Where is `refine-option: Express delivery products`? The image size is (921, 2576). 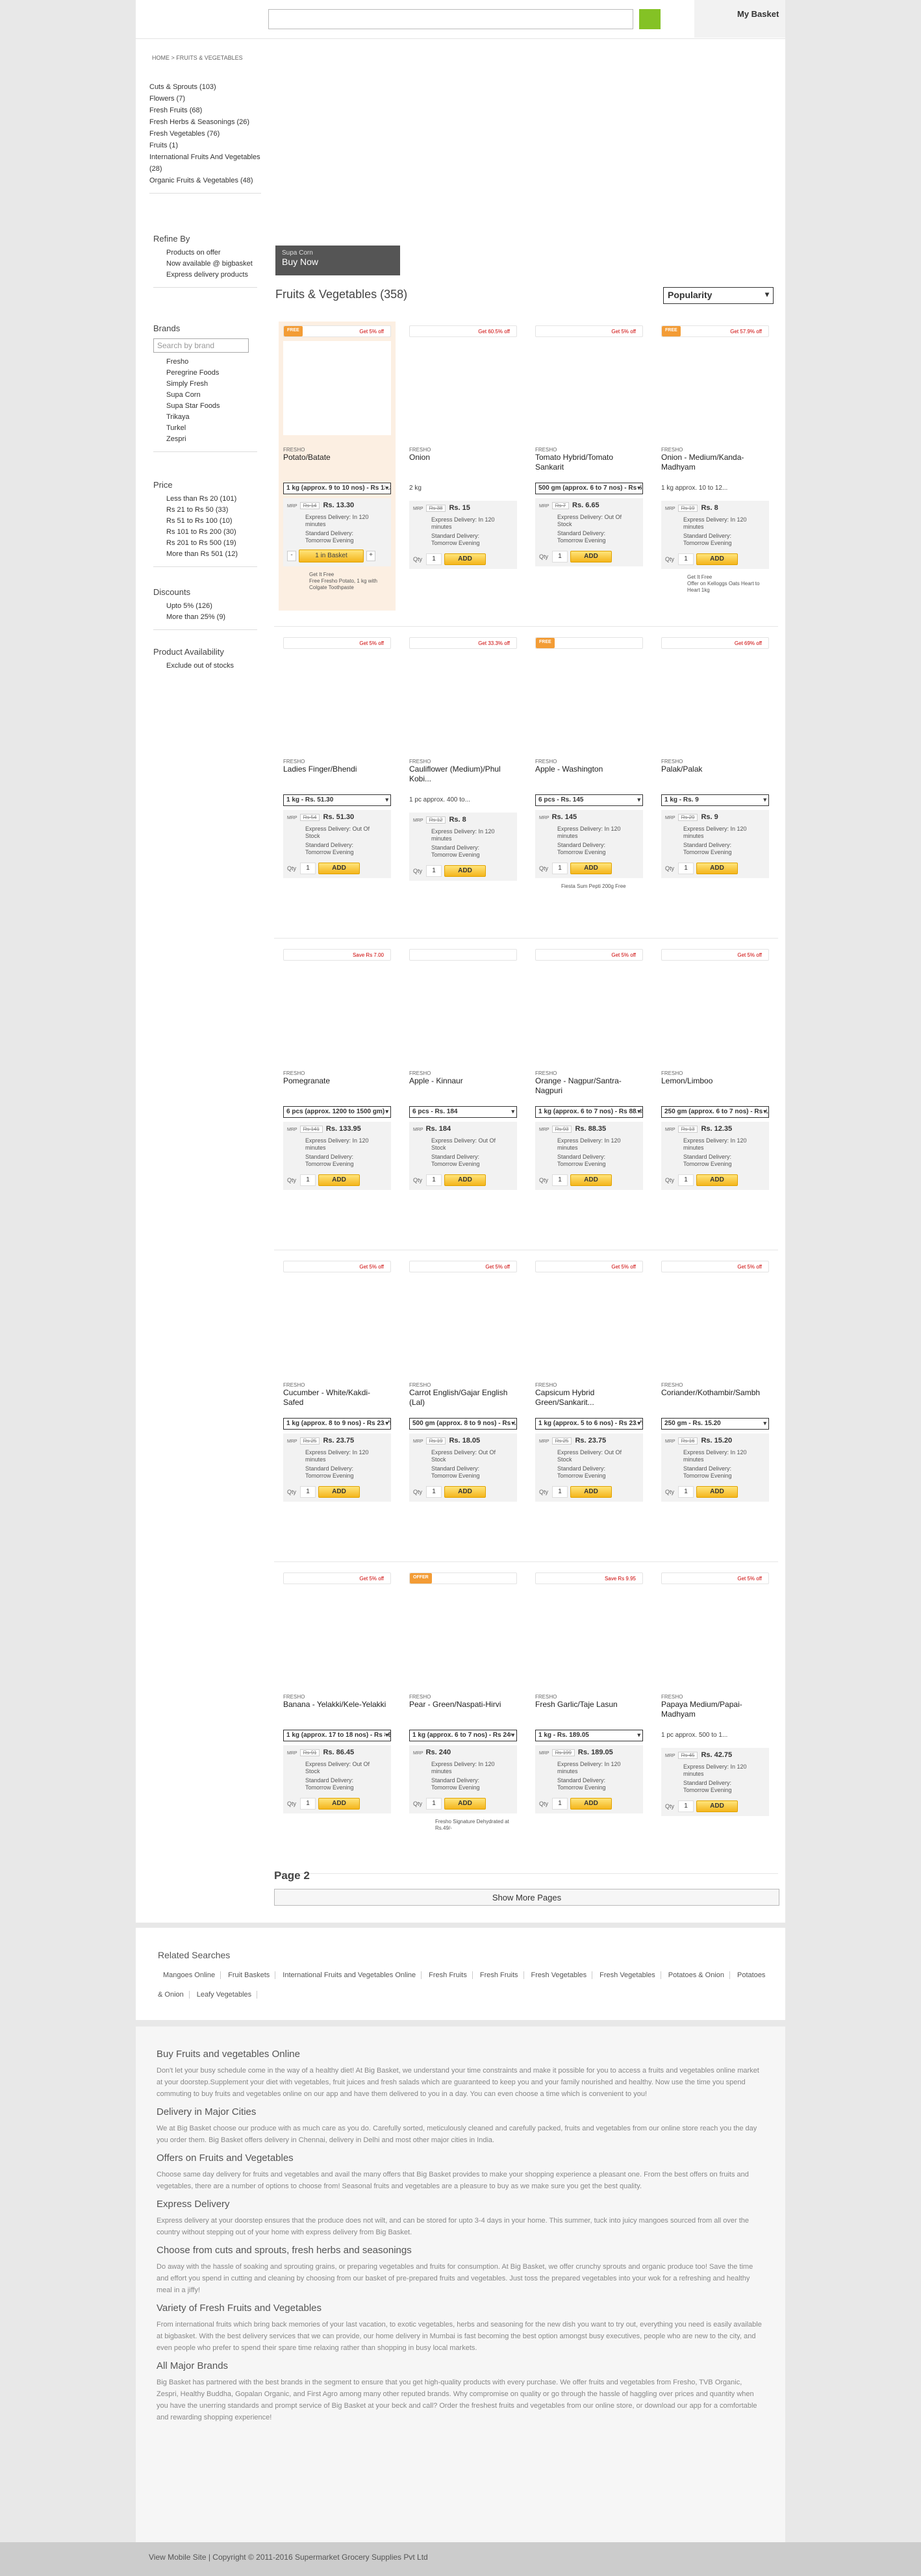
refine-option: Express delivery products is located at coordinates (205, 275).